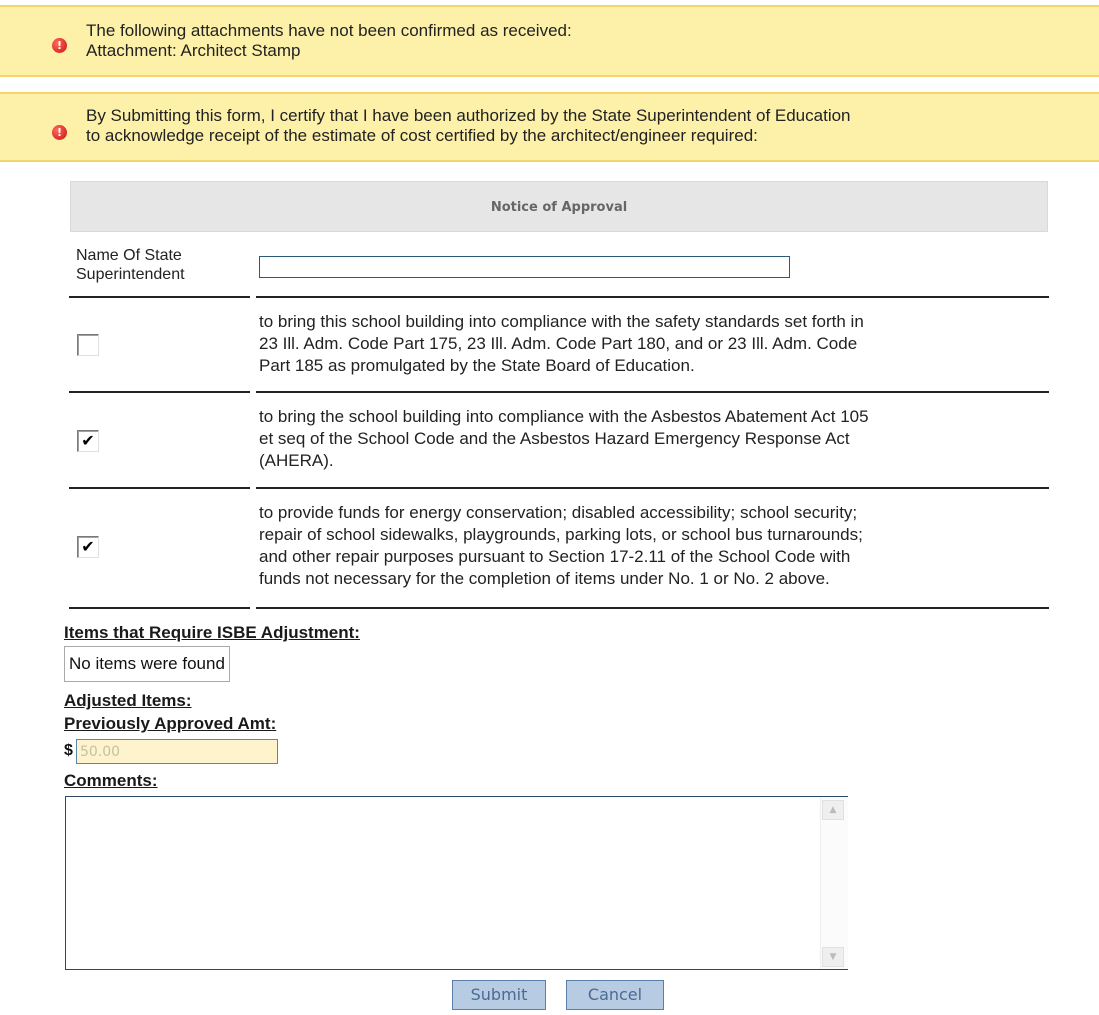 Image resolution: width=1099 pixels, height=1015 pixels. I want to click on option-2-checkbox: ✔, so click(88, 441).